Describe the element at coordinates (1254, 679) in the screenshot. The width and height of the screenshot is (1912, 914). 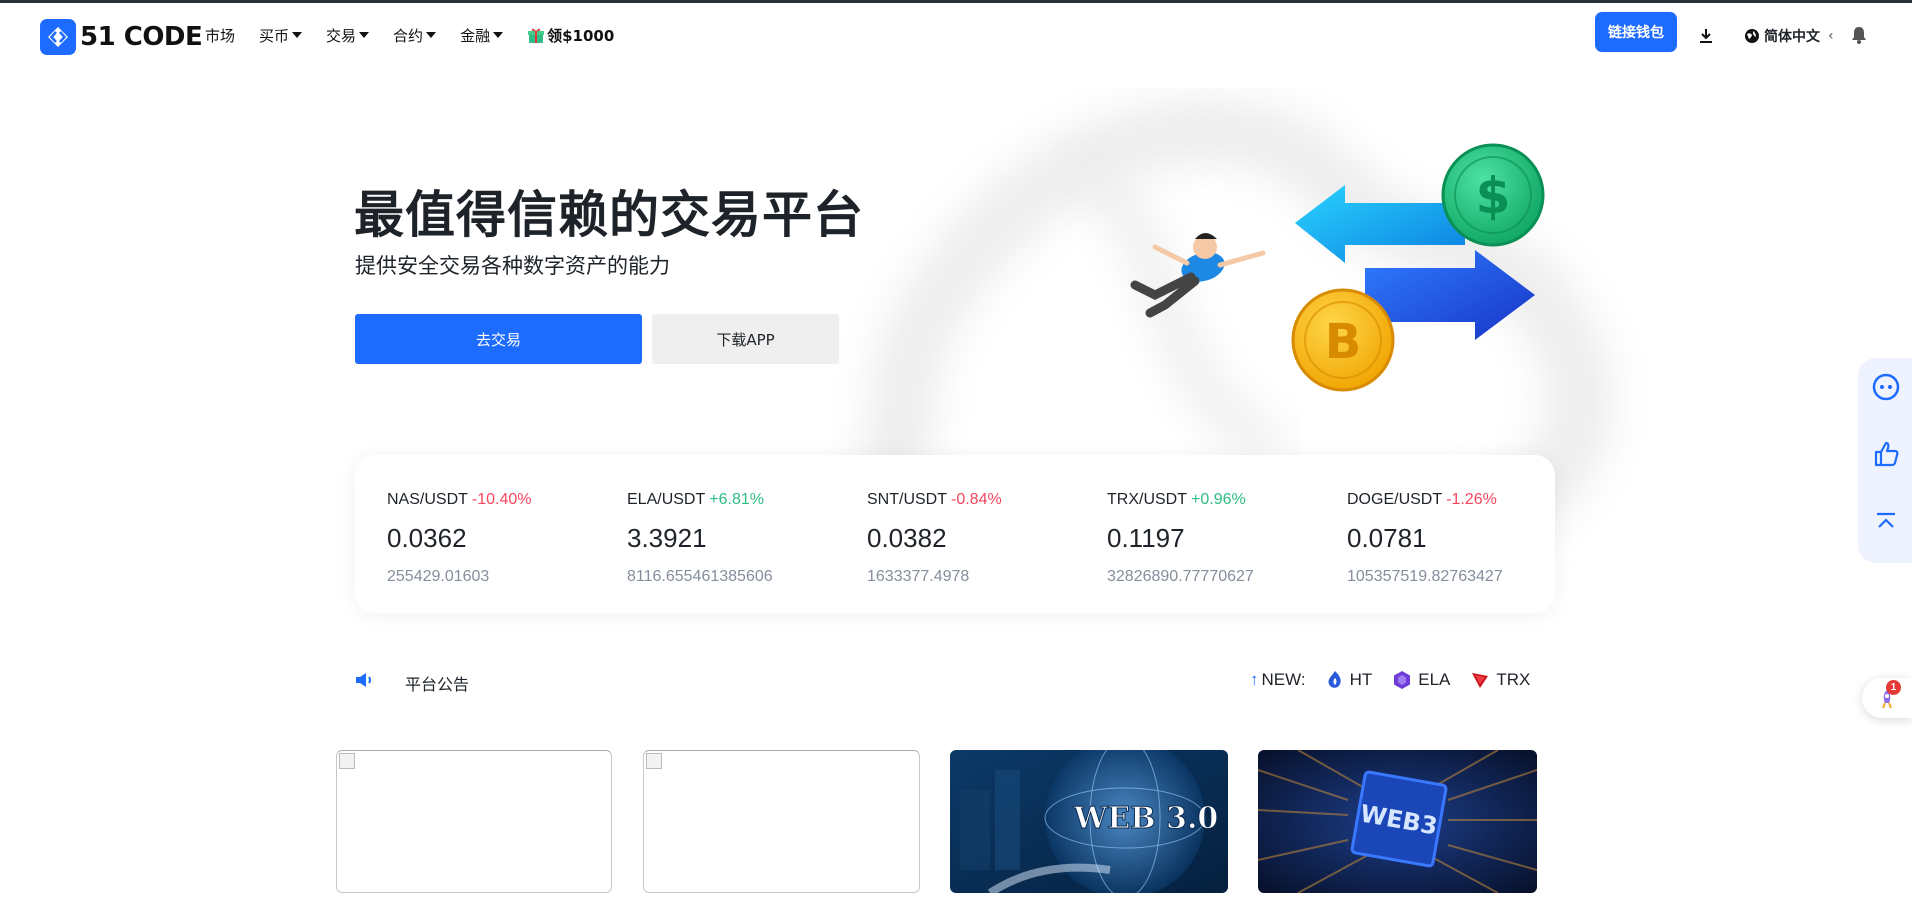
I see `up-arrow-icon: ↑` at that location.